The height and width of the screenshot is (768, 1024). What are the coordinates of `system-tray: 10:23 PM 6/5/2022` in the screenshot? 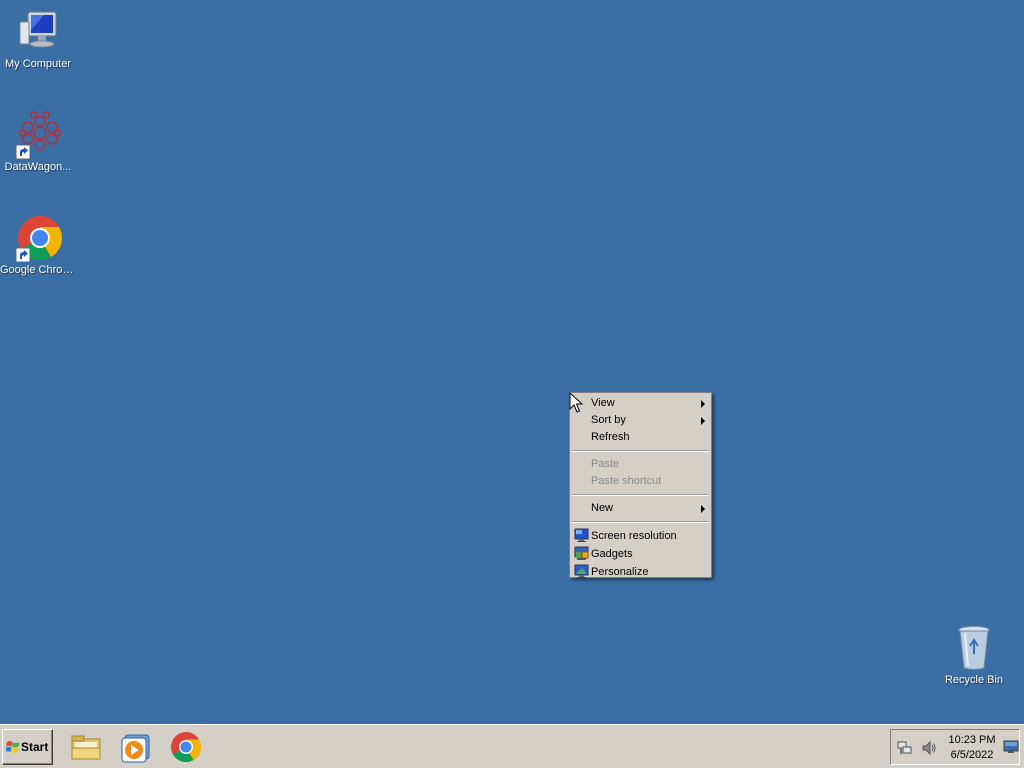 It's located at (955, 747).